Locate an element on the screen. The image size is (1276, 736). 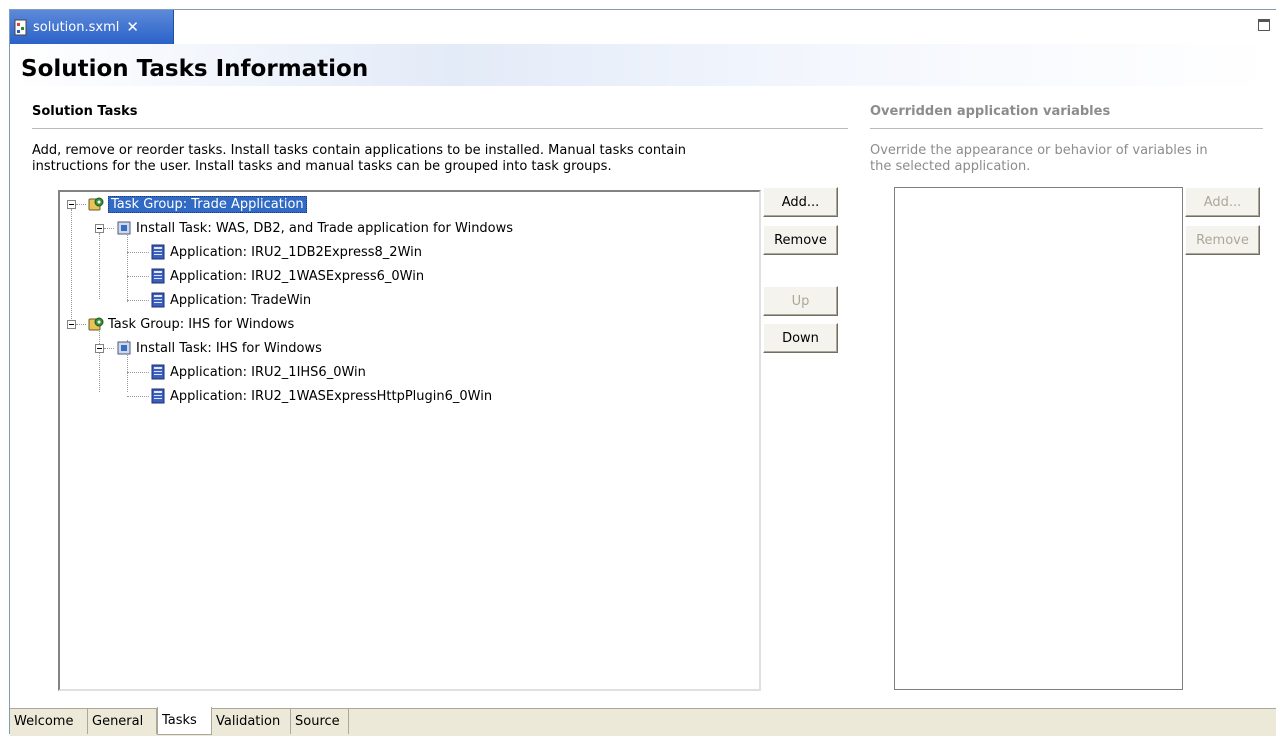
move-down-button: Down is located at coordinates (800, 338).